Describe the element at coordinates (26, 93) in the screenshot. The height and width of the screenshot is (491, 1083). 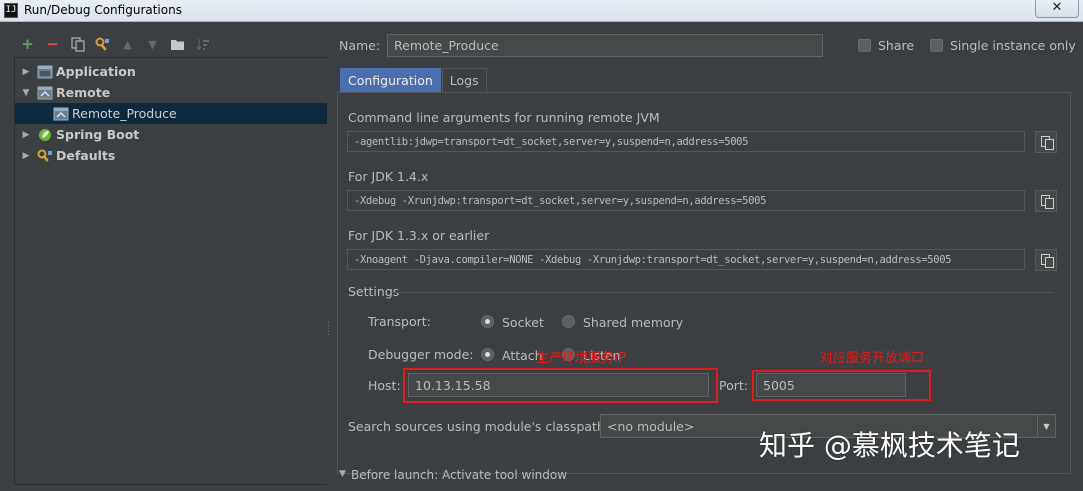
I see `collapse-arrow-icon: ▼` at that location.